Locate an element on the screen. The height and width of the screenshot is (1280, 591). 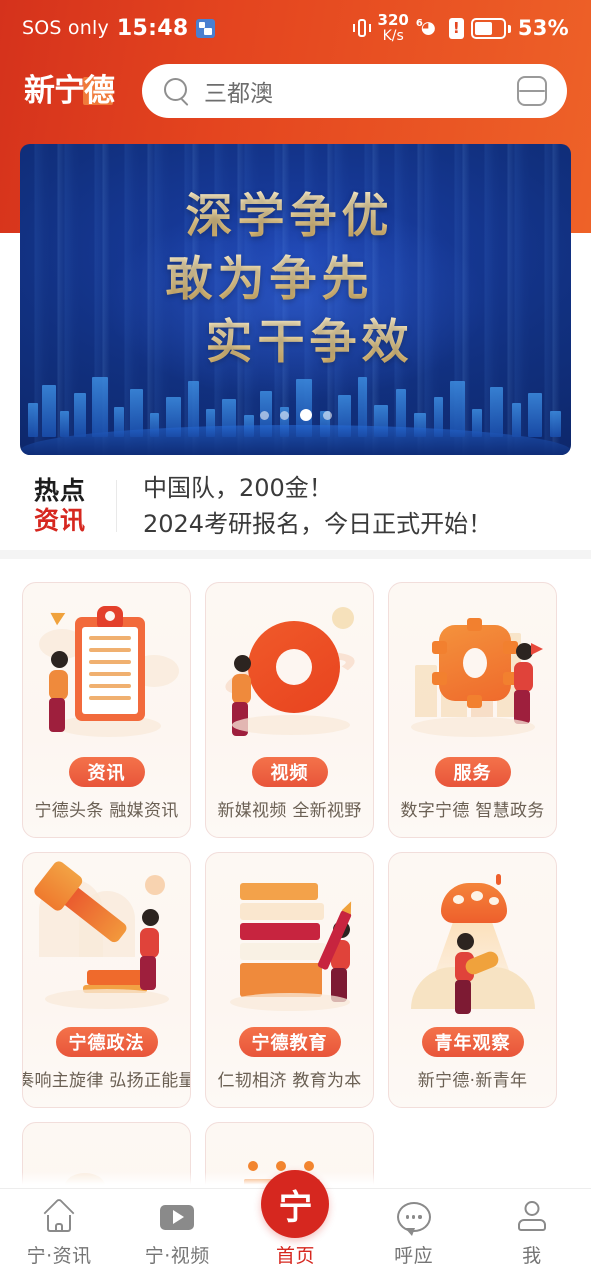
banner-slogan-line-1: 深学争优 is located at coordinates (292, 217).